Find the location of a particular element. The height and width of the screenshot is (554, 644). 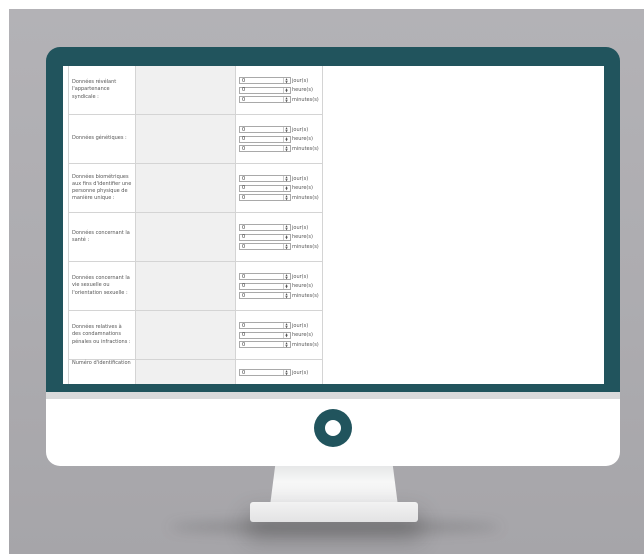

table-row: Numéro d'identification 0 ▲ ▼ jour(s) is located at coordinates (195, 371).